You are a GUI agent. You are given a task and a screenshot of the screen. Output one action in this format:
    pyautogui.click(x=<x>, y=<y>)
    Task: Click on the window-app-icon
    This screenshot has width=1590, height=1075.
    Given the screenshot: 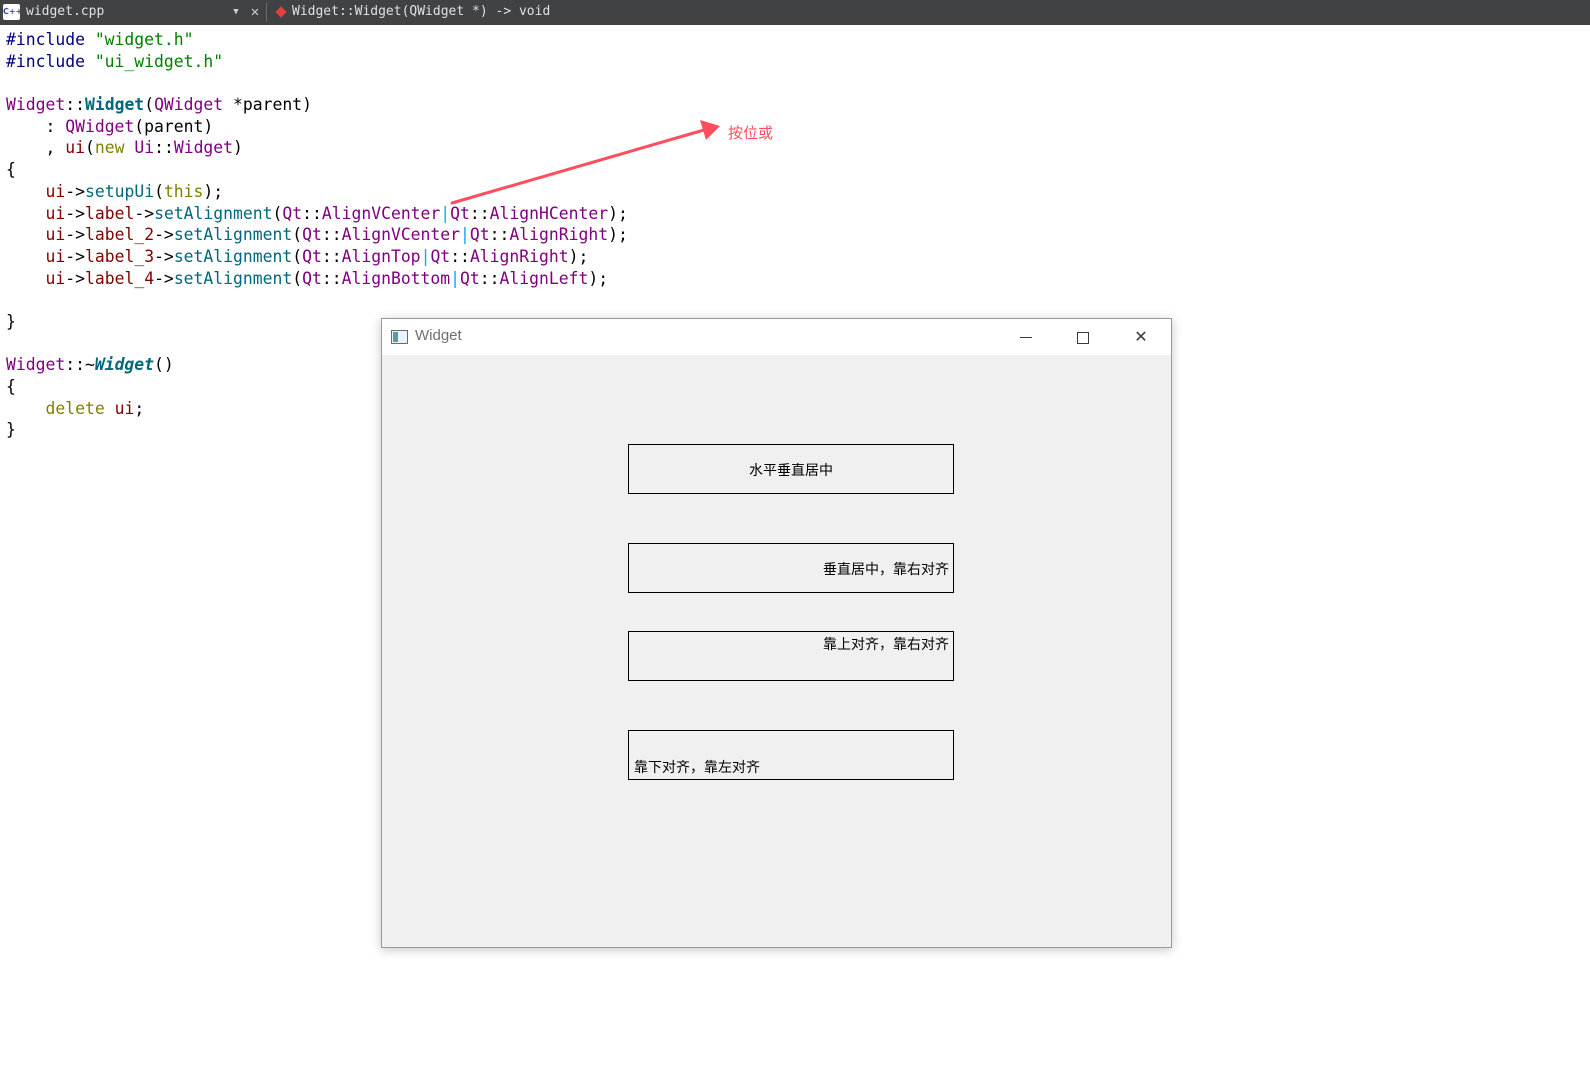 What is the action you would take?
    pyautogui.click(x=399, y=337)
    